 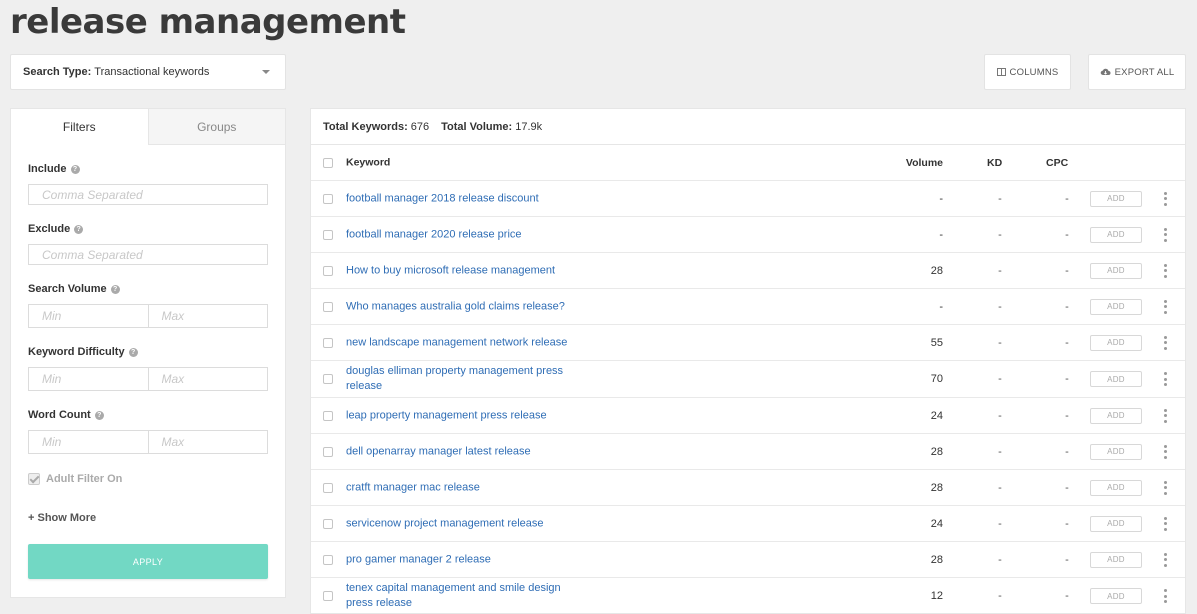 I want to click on keyword-link: pro gamer manager 2 release, so click(x=461, y=559).